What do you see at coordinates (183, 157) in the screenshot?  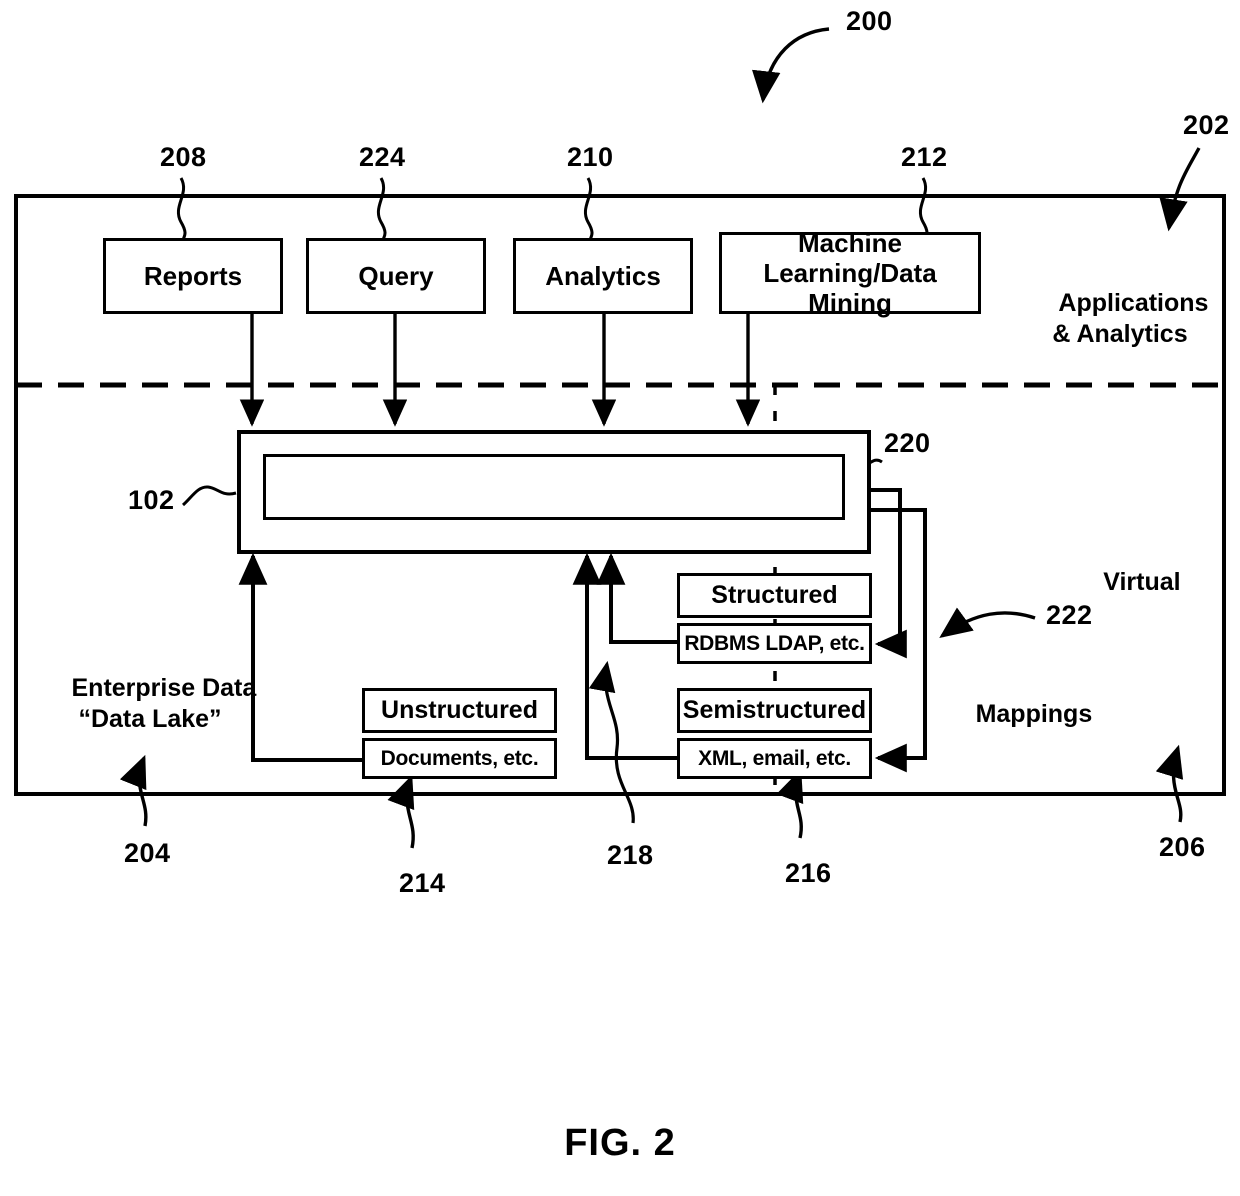 I see `ref-numeral-208: 208` at bounding box center [183, 157].